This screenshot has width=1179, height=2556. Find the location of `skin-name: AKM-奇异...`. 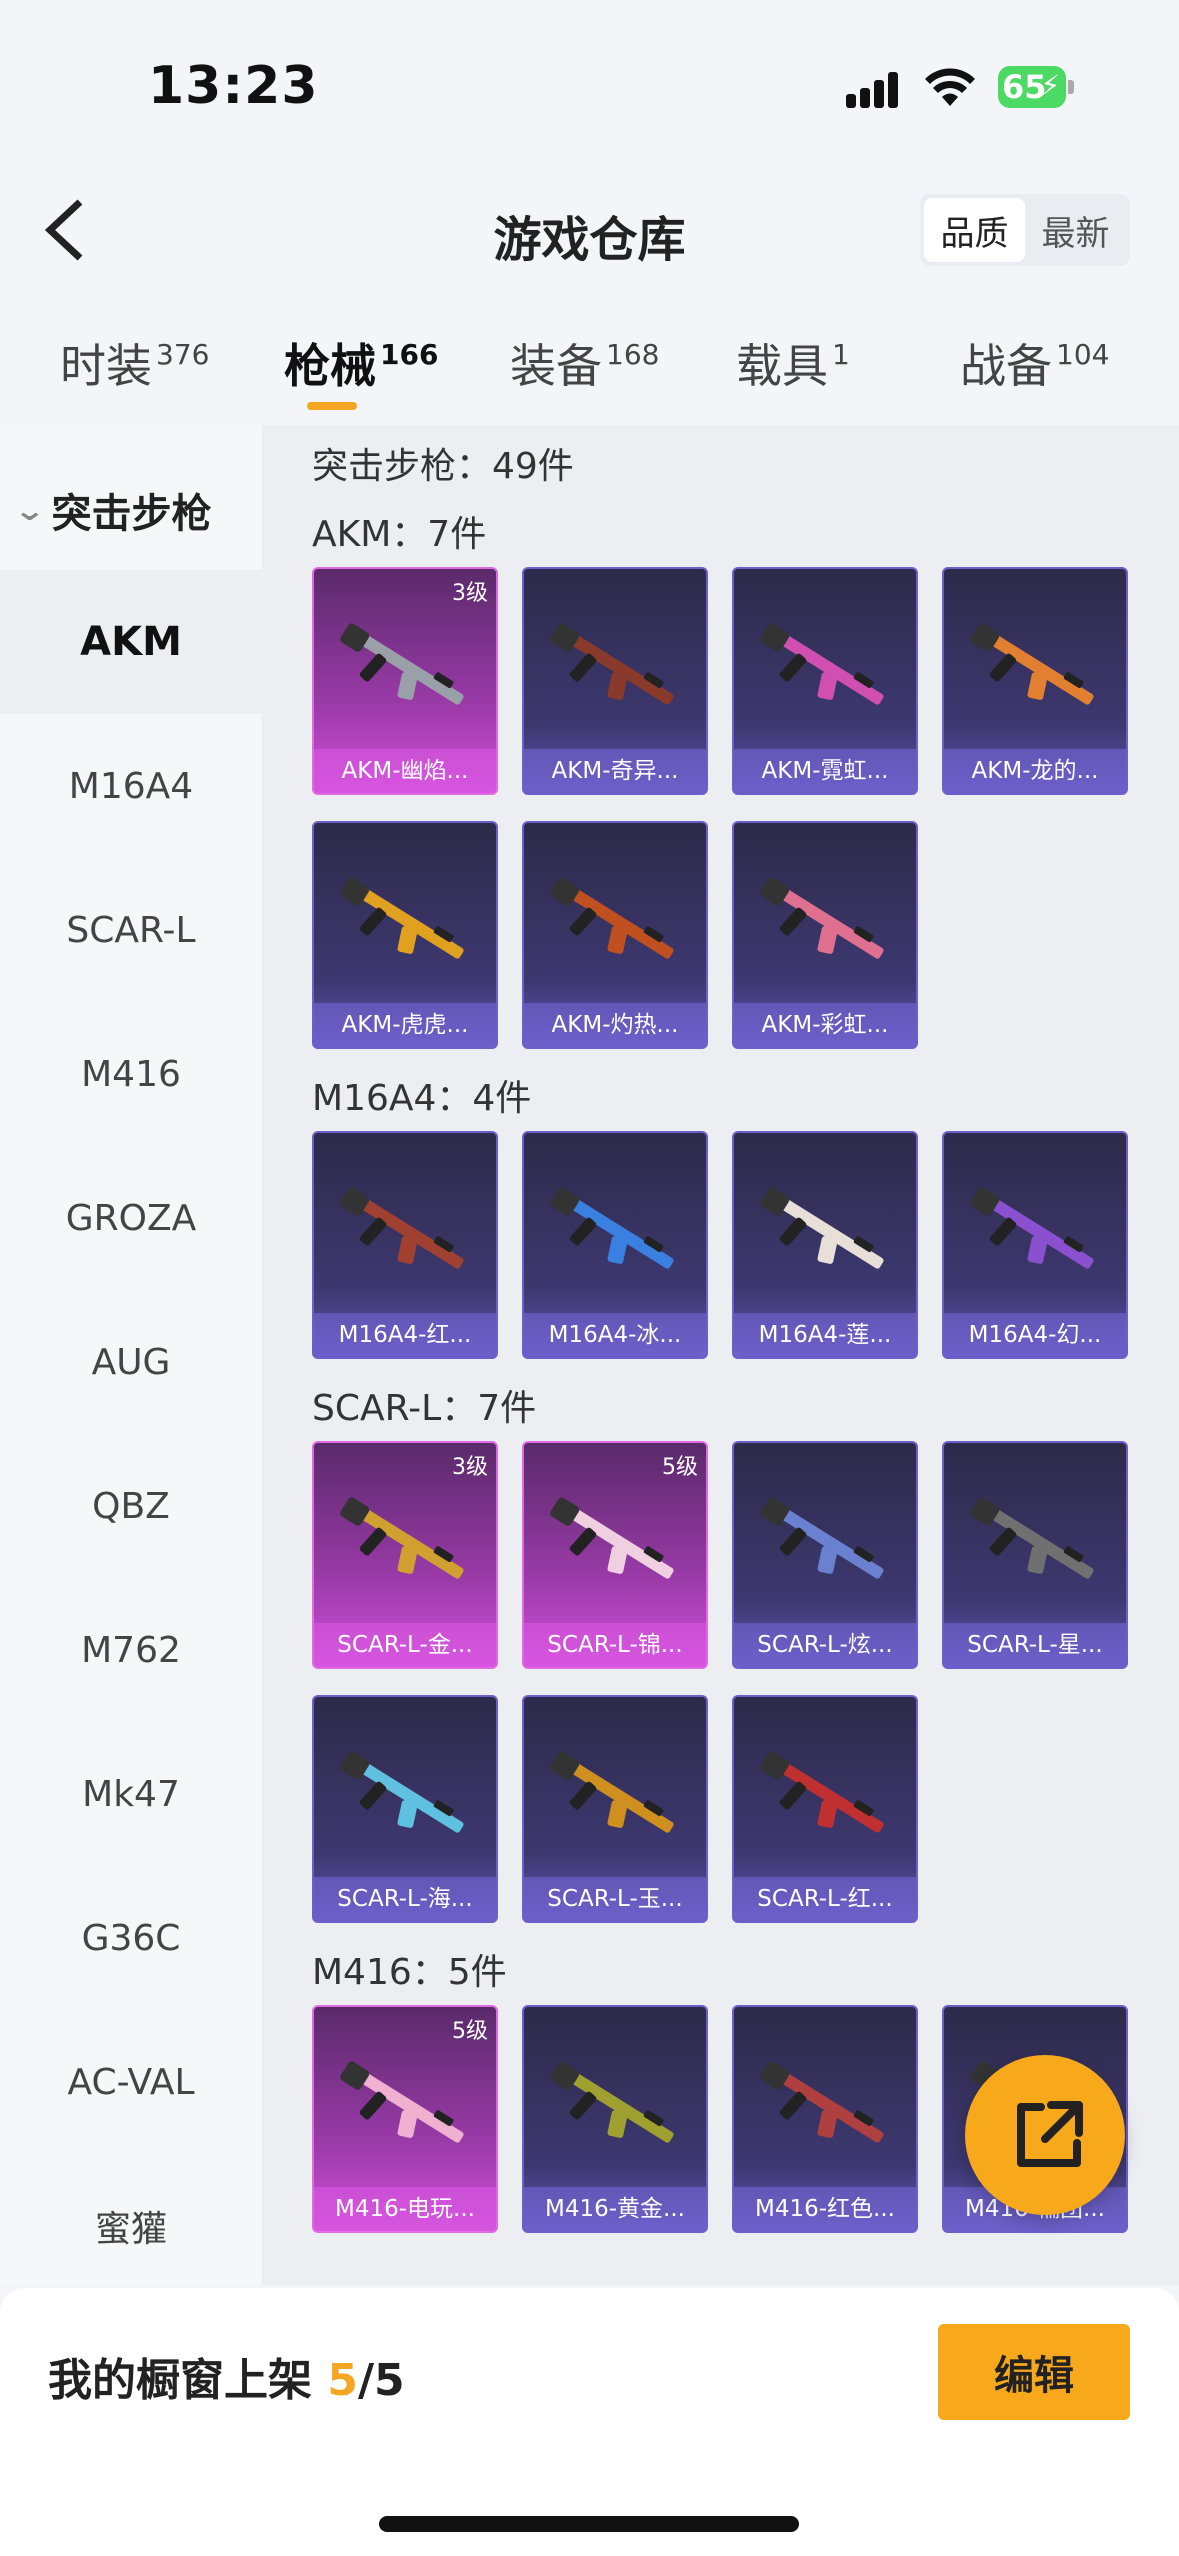

skin-name: AKM-奇异... is located at coordinates (615, 771).